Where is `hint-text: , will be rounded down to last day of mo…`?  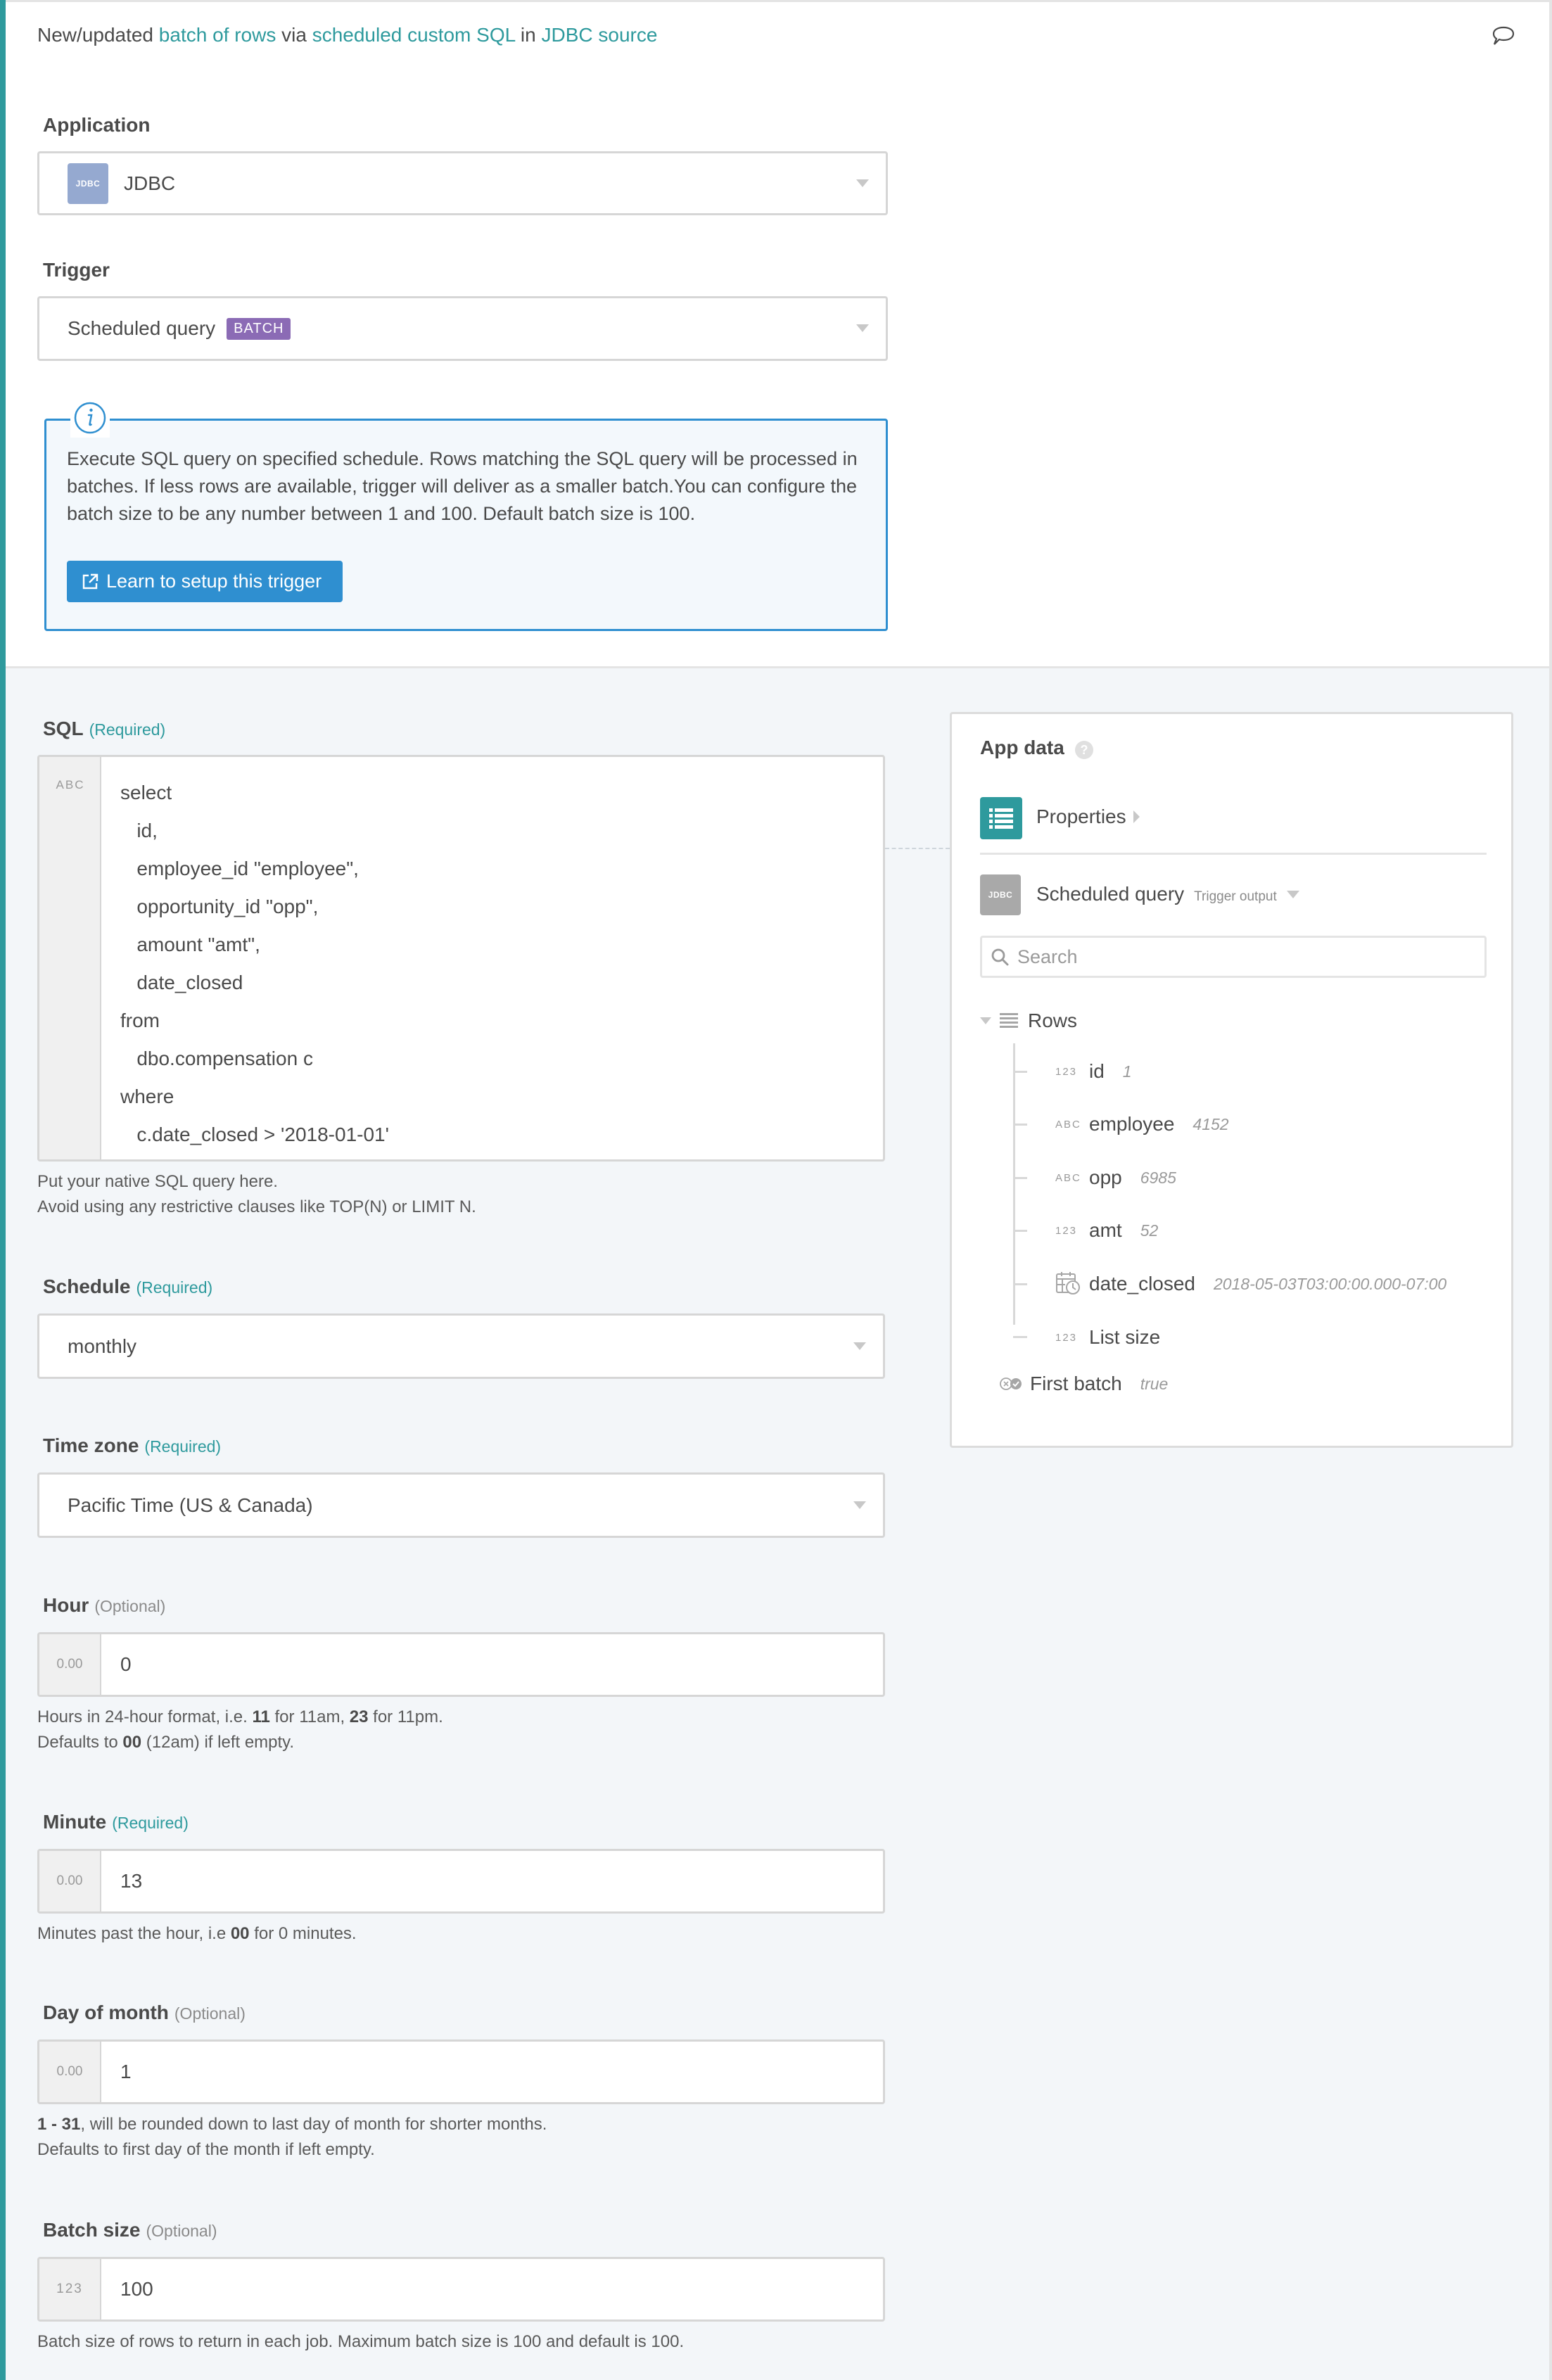
hint-text: , will be rounded down to last day of mo… is located at coordinates (313, 2125).